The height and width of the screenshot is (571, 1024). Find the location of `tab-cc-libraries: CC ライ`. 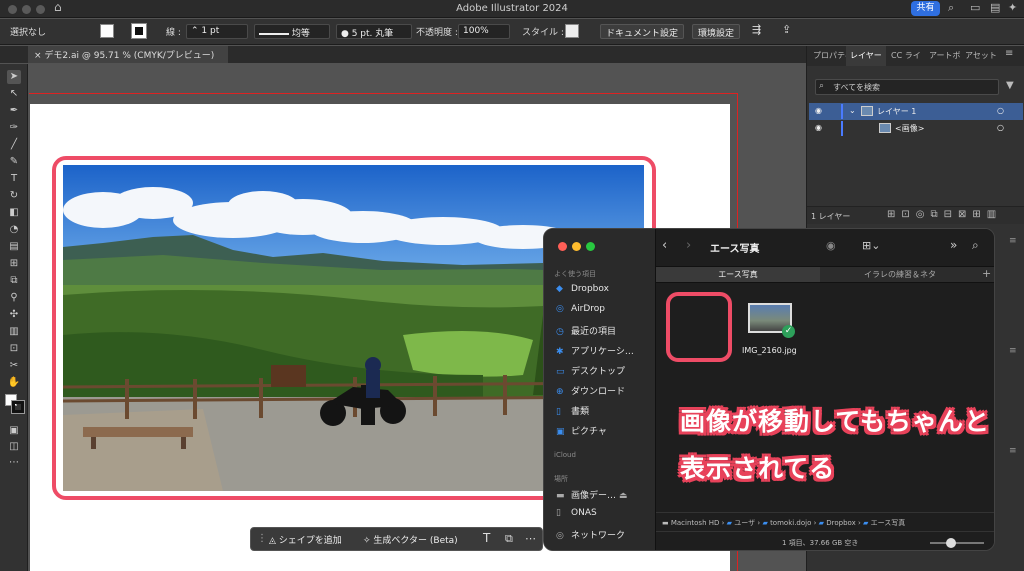

tab-cc-libraries: CC ライ is located at coordinates (906, 55).